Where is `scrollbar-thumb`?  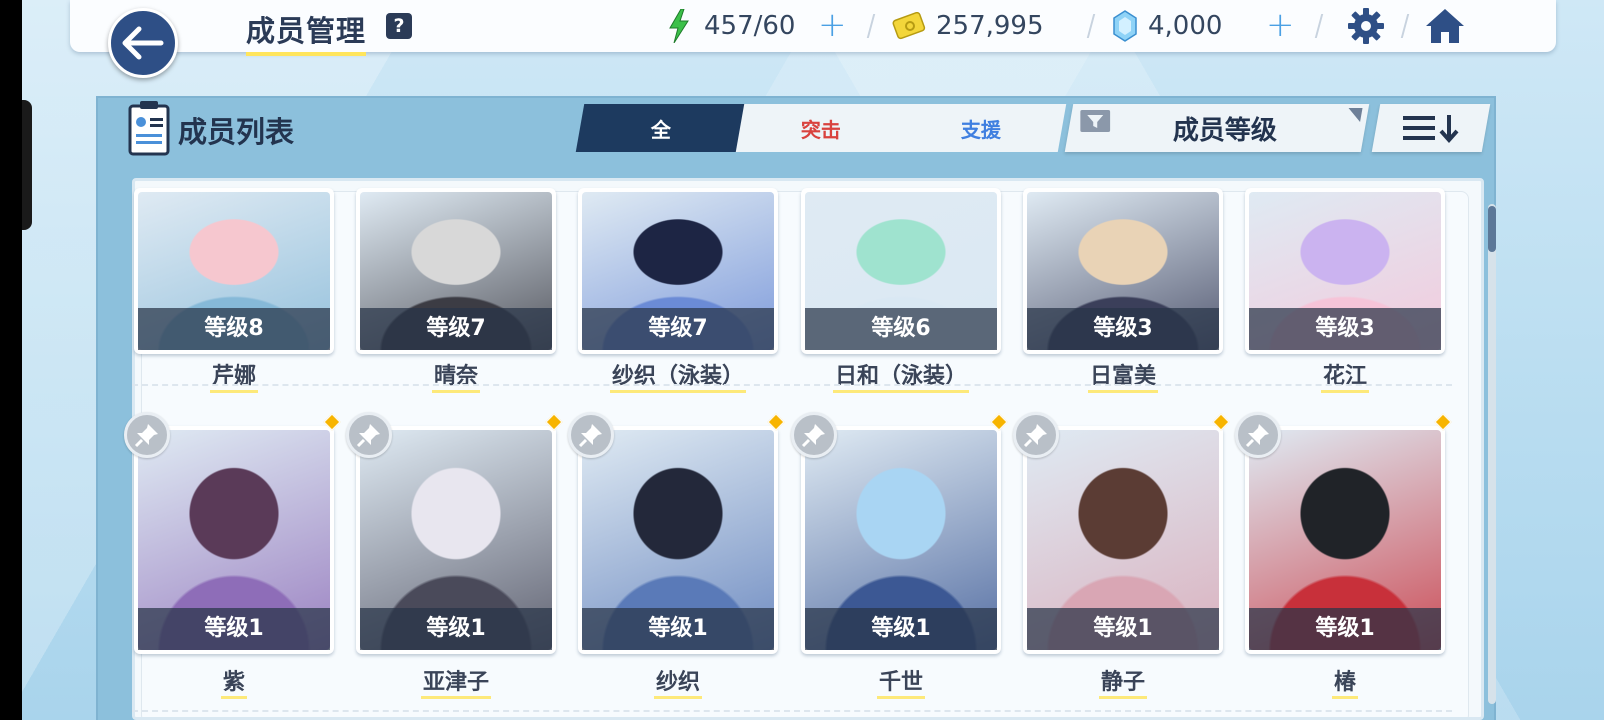 scrollbar-thumb is located at coordinates (1492, 229).